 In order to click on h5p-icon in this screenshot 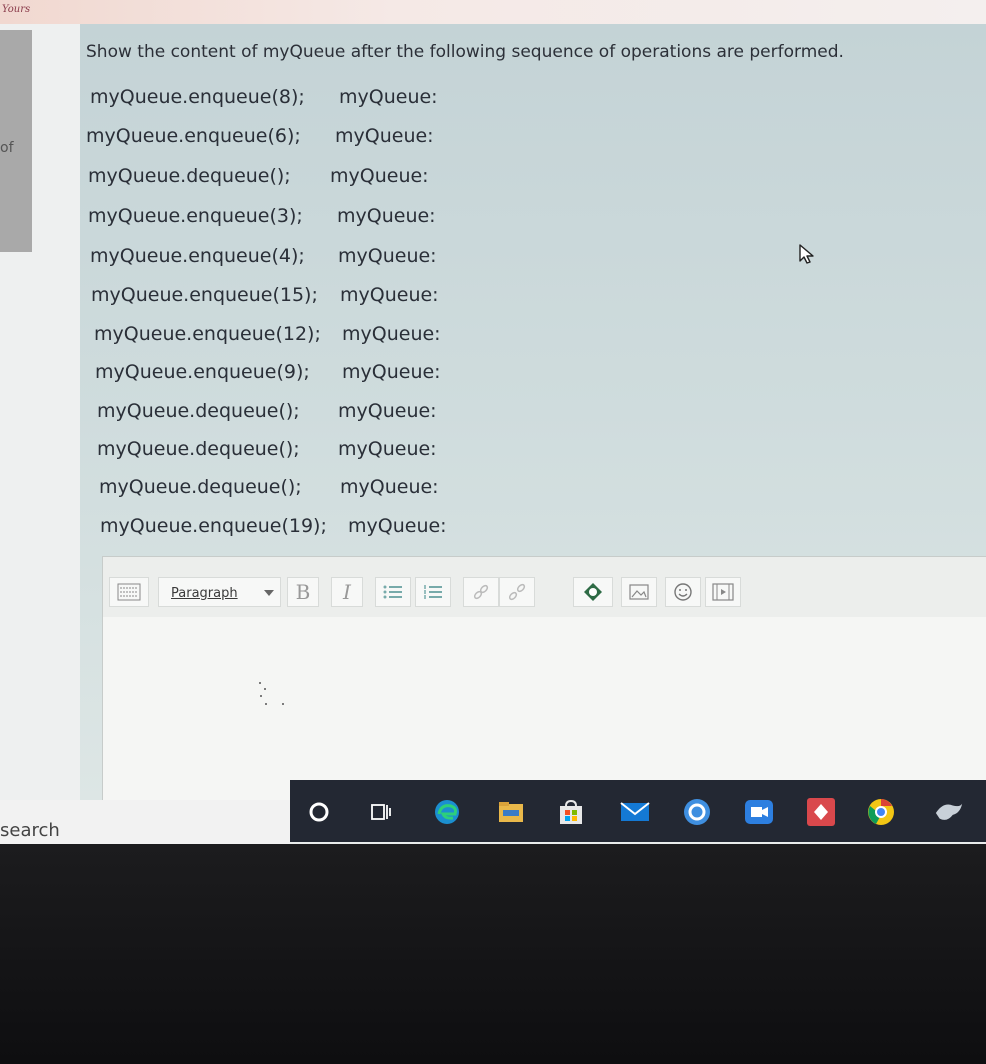, I will do `click(593, 592)`.